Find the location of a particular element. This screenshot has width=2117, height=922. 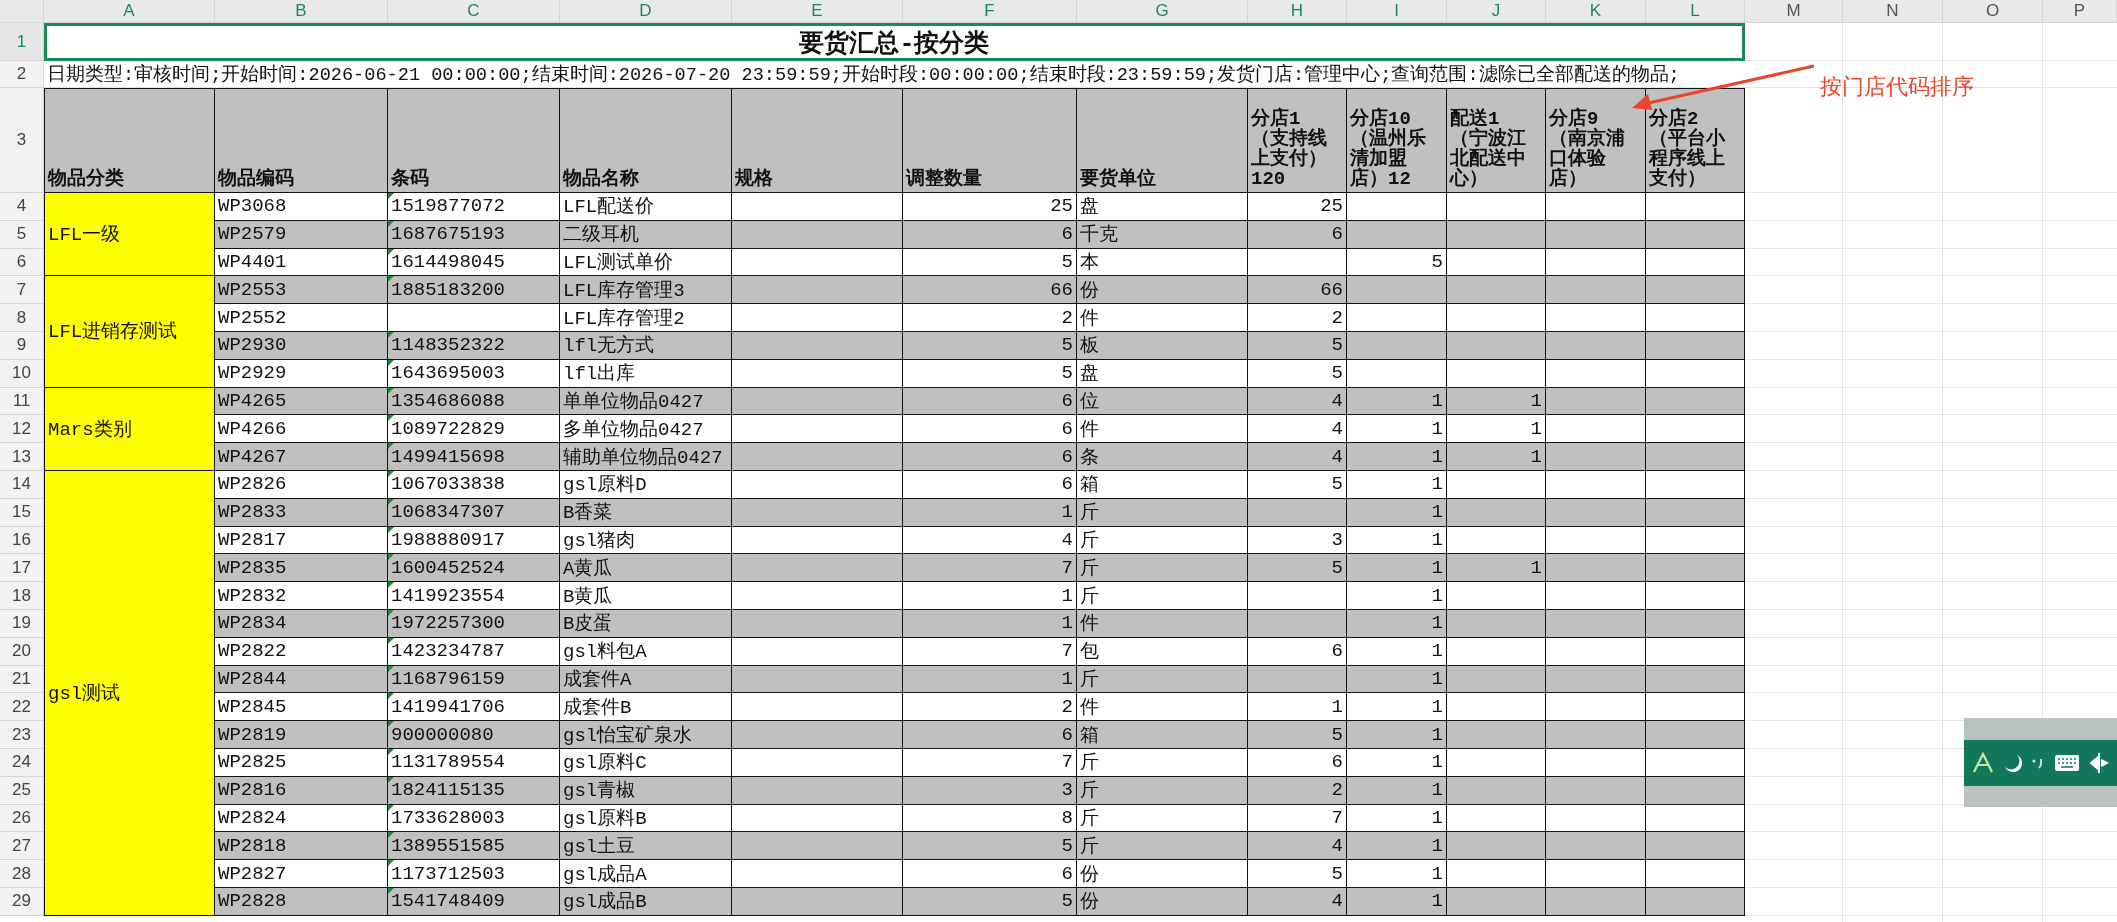

row-header: 7 is located at coordinates (22, 290).